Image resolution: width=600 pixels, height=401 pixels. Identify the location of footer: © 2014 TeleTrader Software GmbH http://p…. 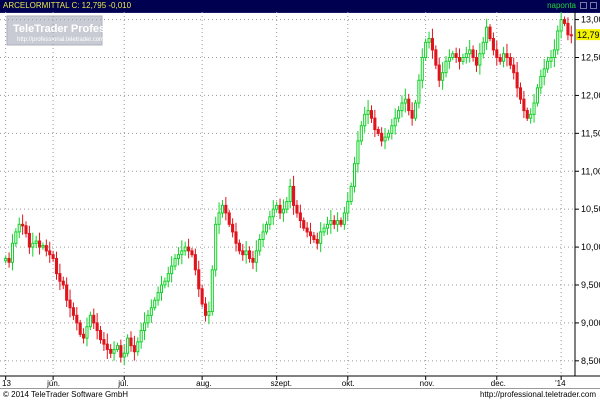
(300, 394).